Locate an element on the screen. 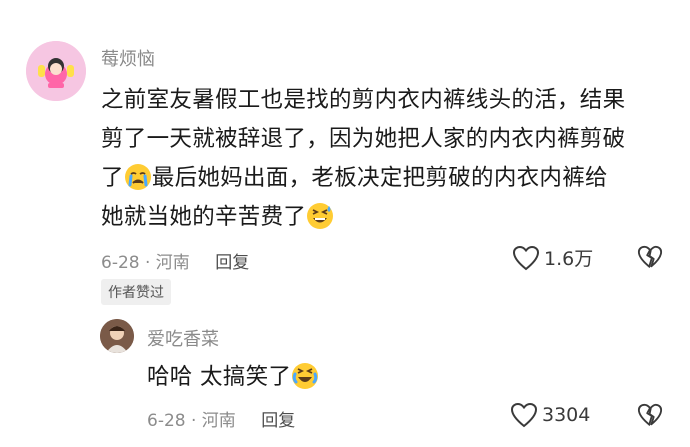 This screenshot has width=690, height=447. author-liked-badge: 作者赞过 is located at coordinates (136, 292).